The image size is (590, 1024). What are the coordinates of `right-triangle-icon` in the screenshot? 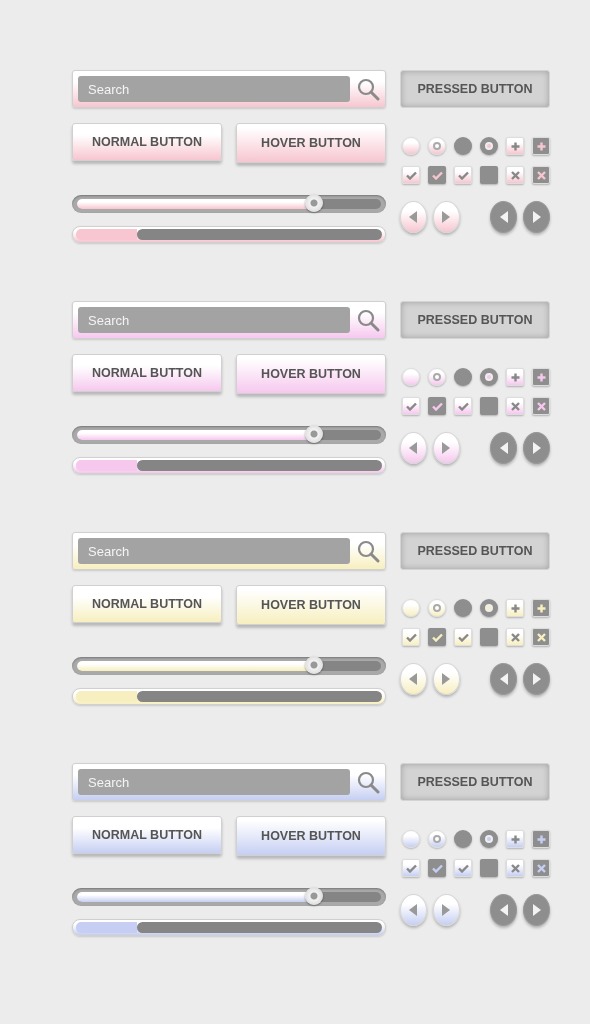 It's located at (446, 910).